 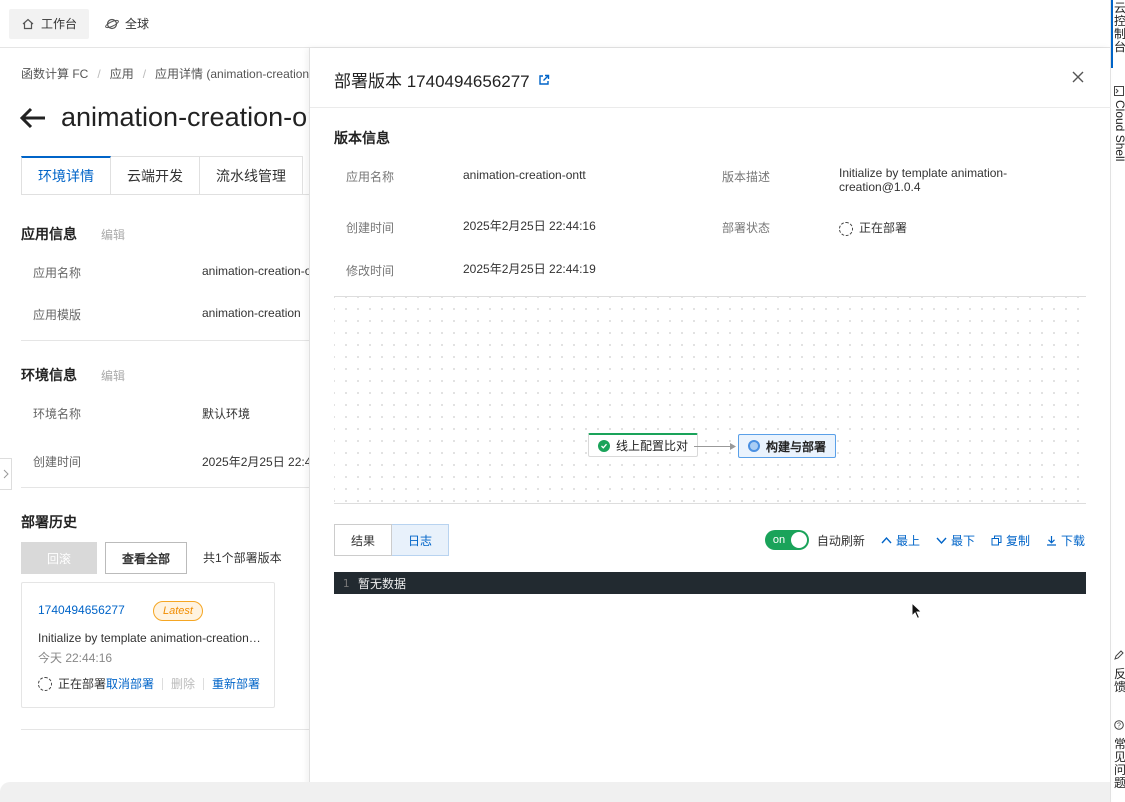 I want to click on rail-active-marker, so click(x=1112, y=34).